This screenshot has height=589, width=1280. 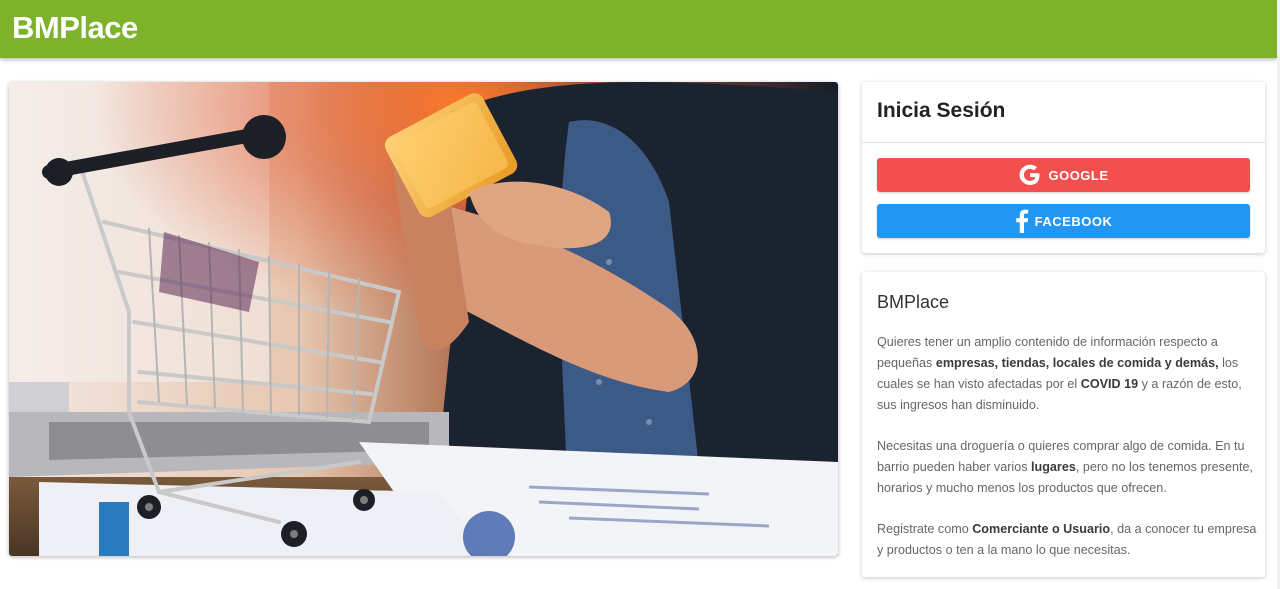 I want to click on facebook-button-label: FACEBOOK, so click(x=1073, y=221).